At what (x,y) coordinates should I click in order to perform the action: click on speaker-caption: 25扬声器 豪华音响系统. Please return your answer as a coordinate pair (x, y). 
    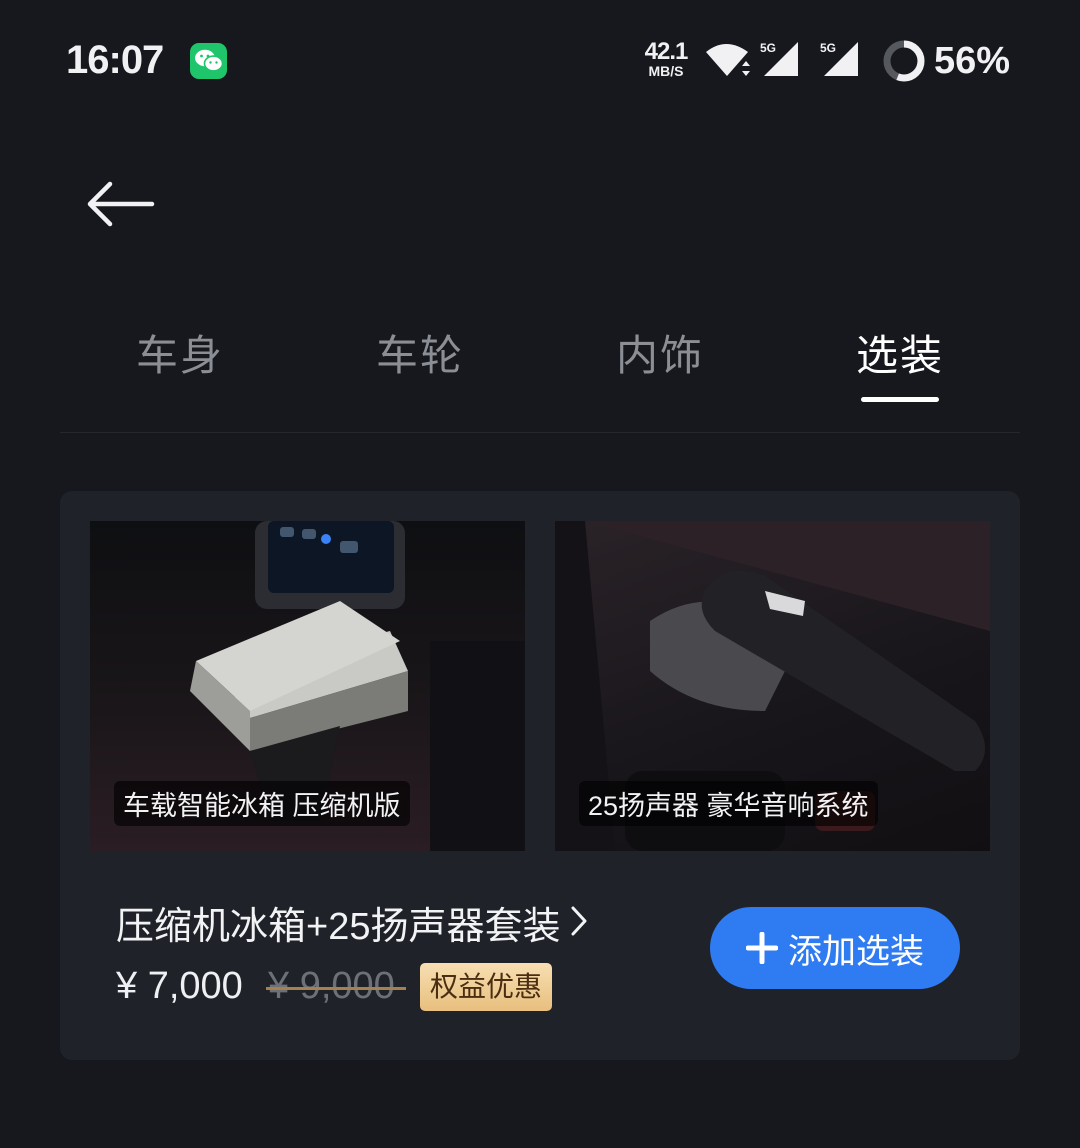
    Looking at the image, I should click on (728, 803).